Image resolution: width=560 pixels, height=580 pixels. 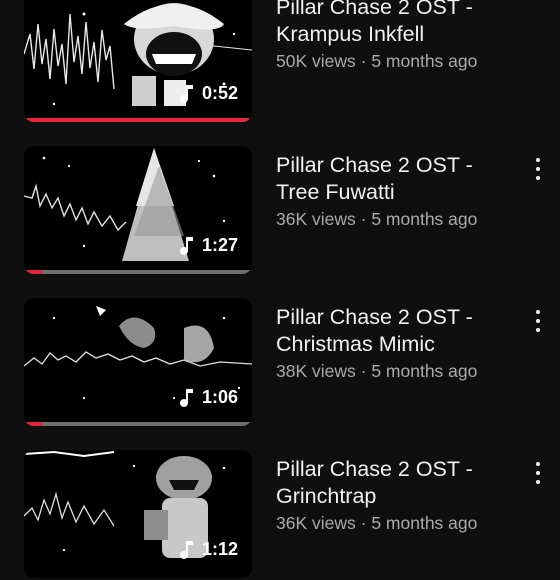 What do you see at coordinates (138, 210) in the screenshot?
I see `video-thumbnail: 1:27` at bounding box center [138, 210].